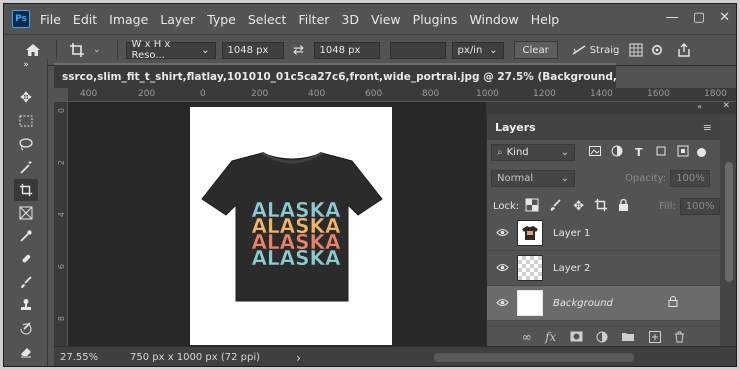 Image resolution: width=740 pixels, height=370 pixels. What do you see at coordinates (117, 50) in the screenshot?
I see `divider` at bounding box center [117, 50].